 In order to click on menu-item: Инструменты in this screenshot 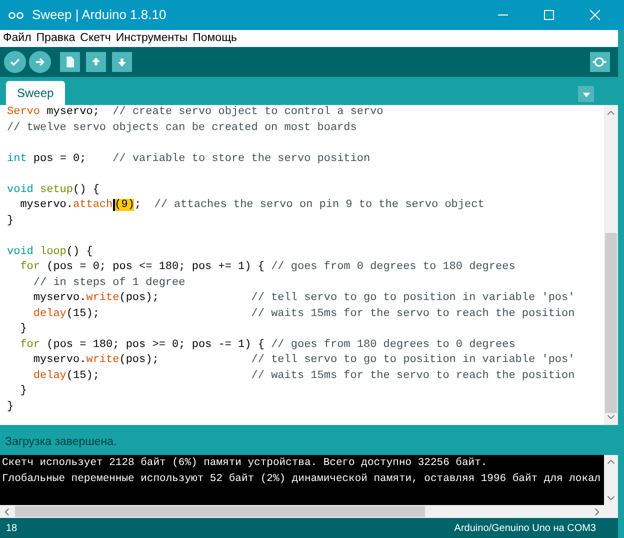, I will do `click(152, 39)`.